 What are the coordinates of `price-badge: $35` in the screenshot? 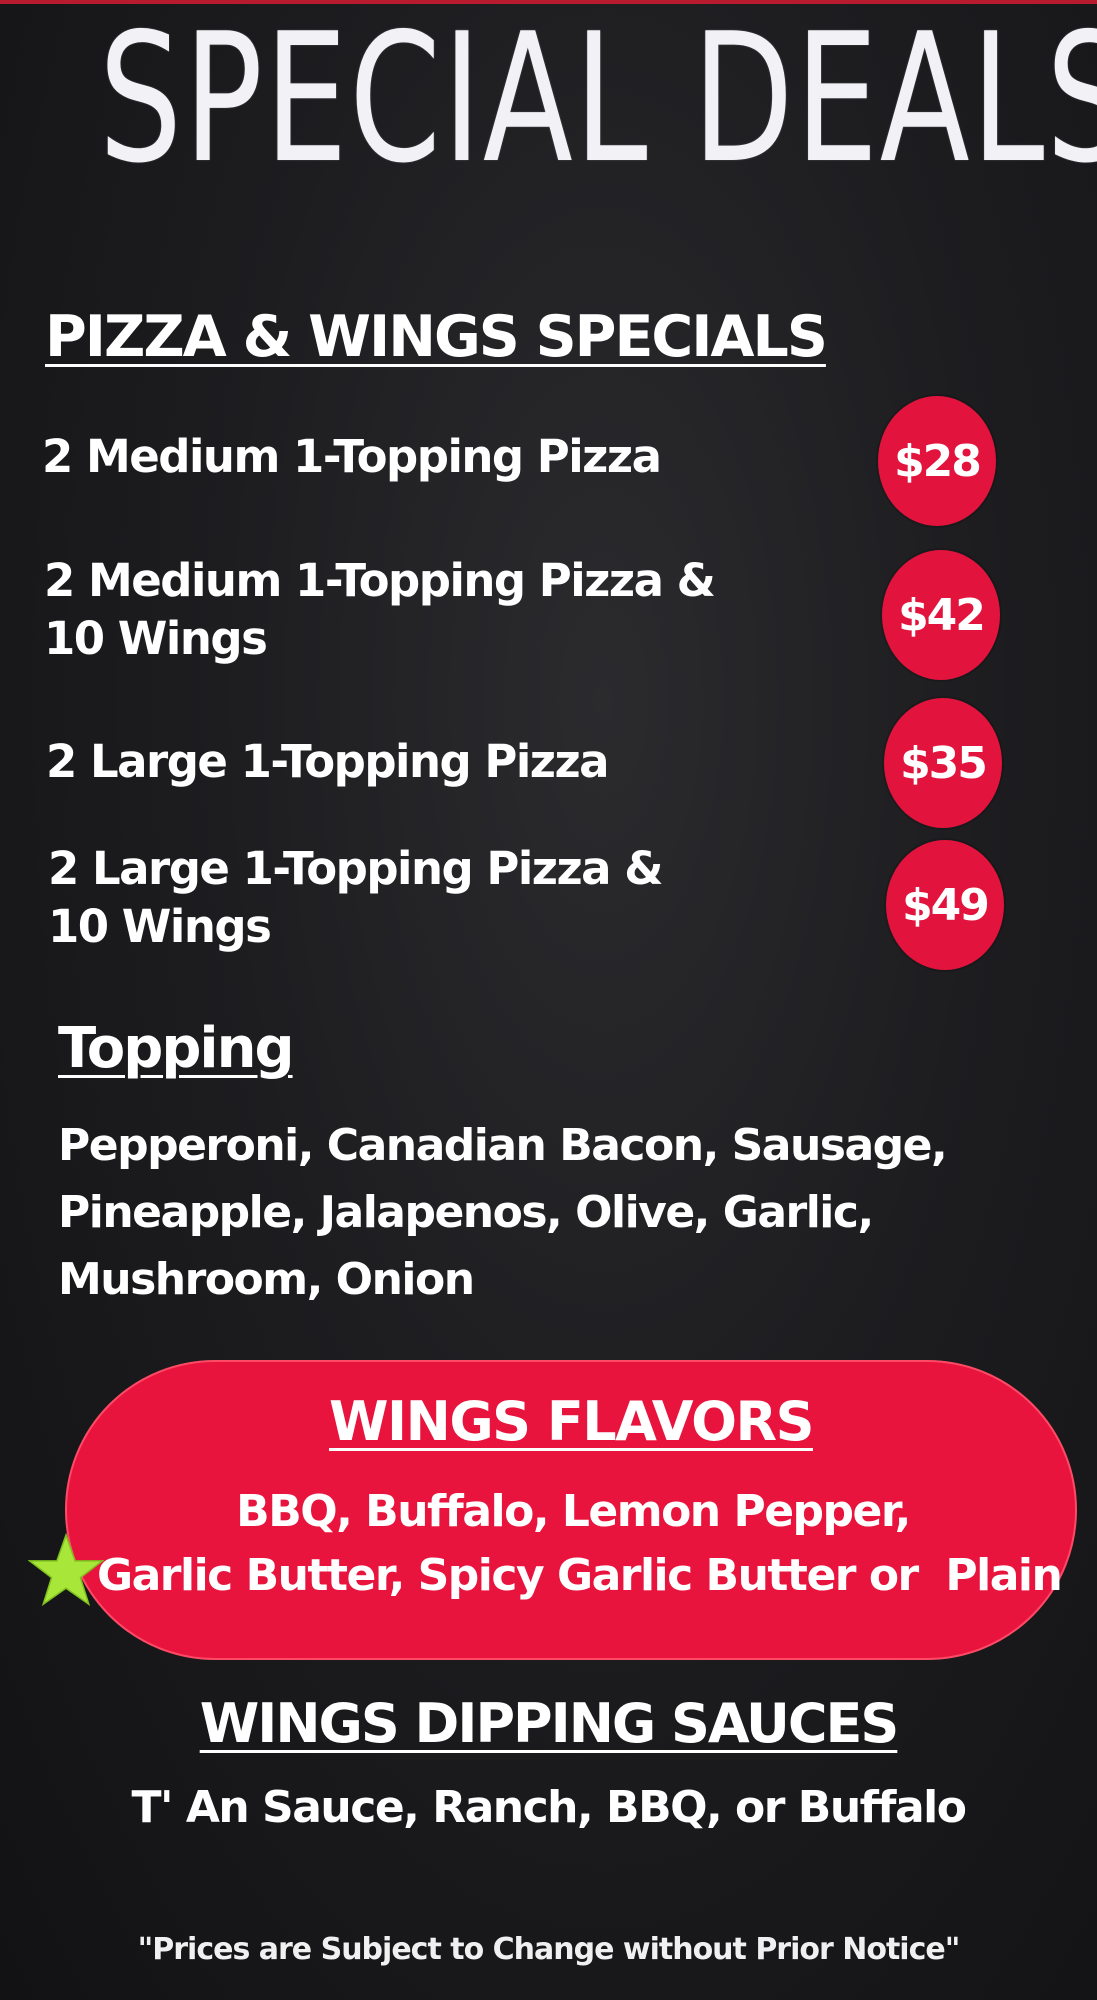 It's located at (943, 763).